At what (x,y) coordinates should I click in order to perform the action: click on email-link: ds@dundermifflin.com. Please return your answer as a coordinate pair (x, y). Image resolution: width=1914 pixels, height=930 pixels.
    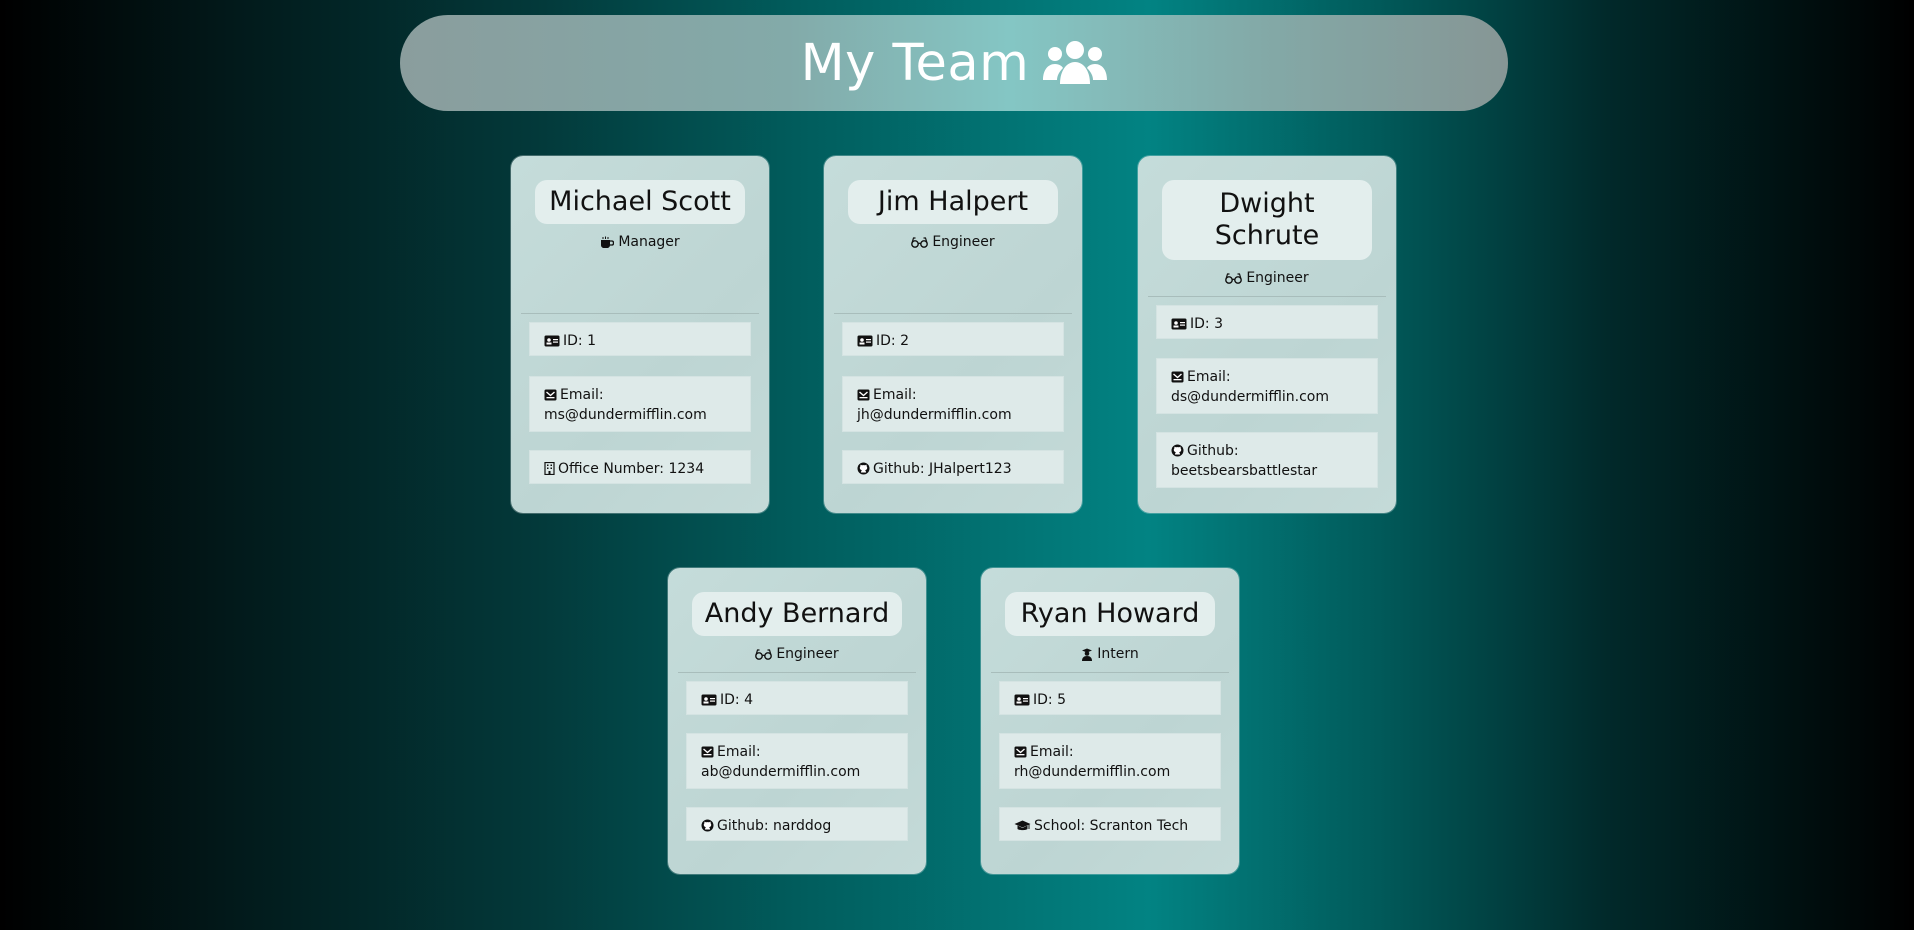
    Looking at the image, I should click on (1250, 397).